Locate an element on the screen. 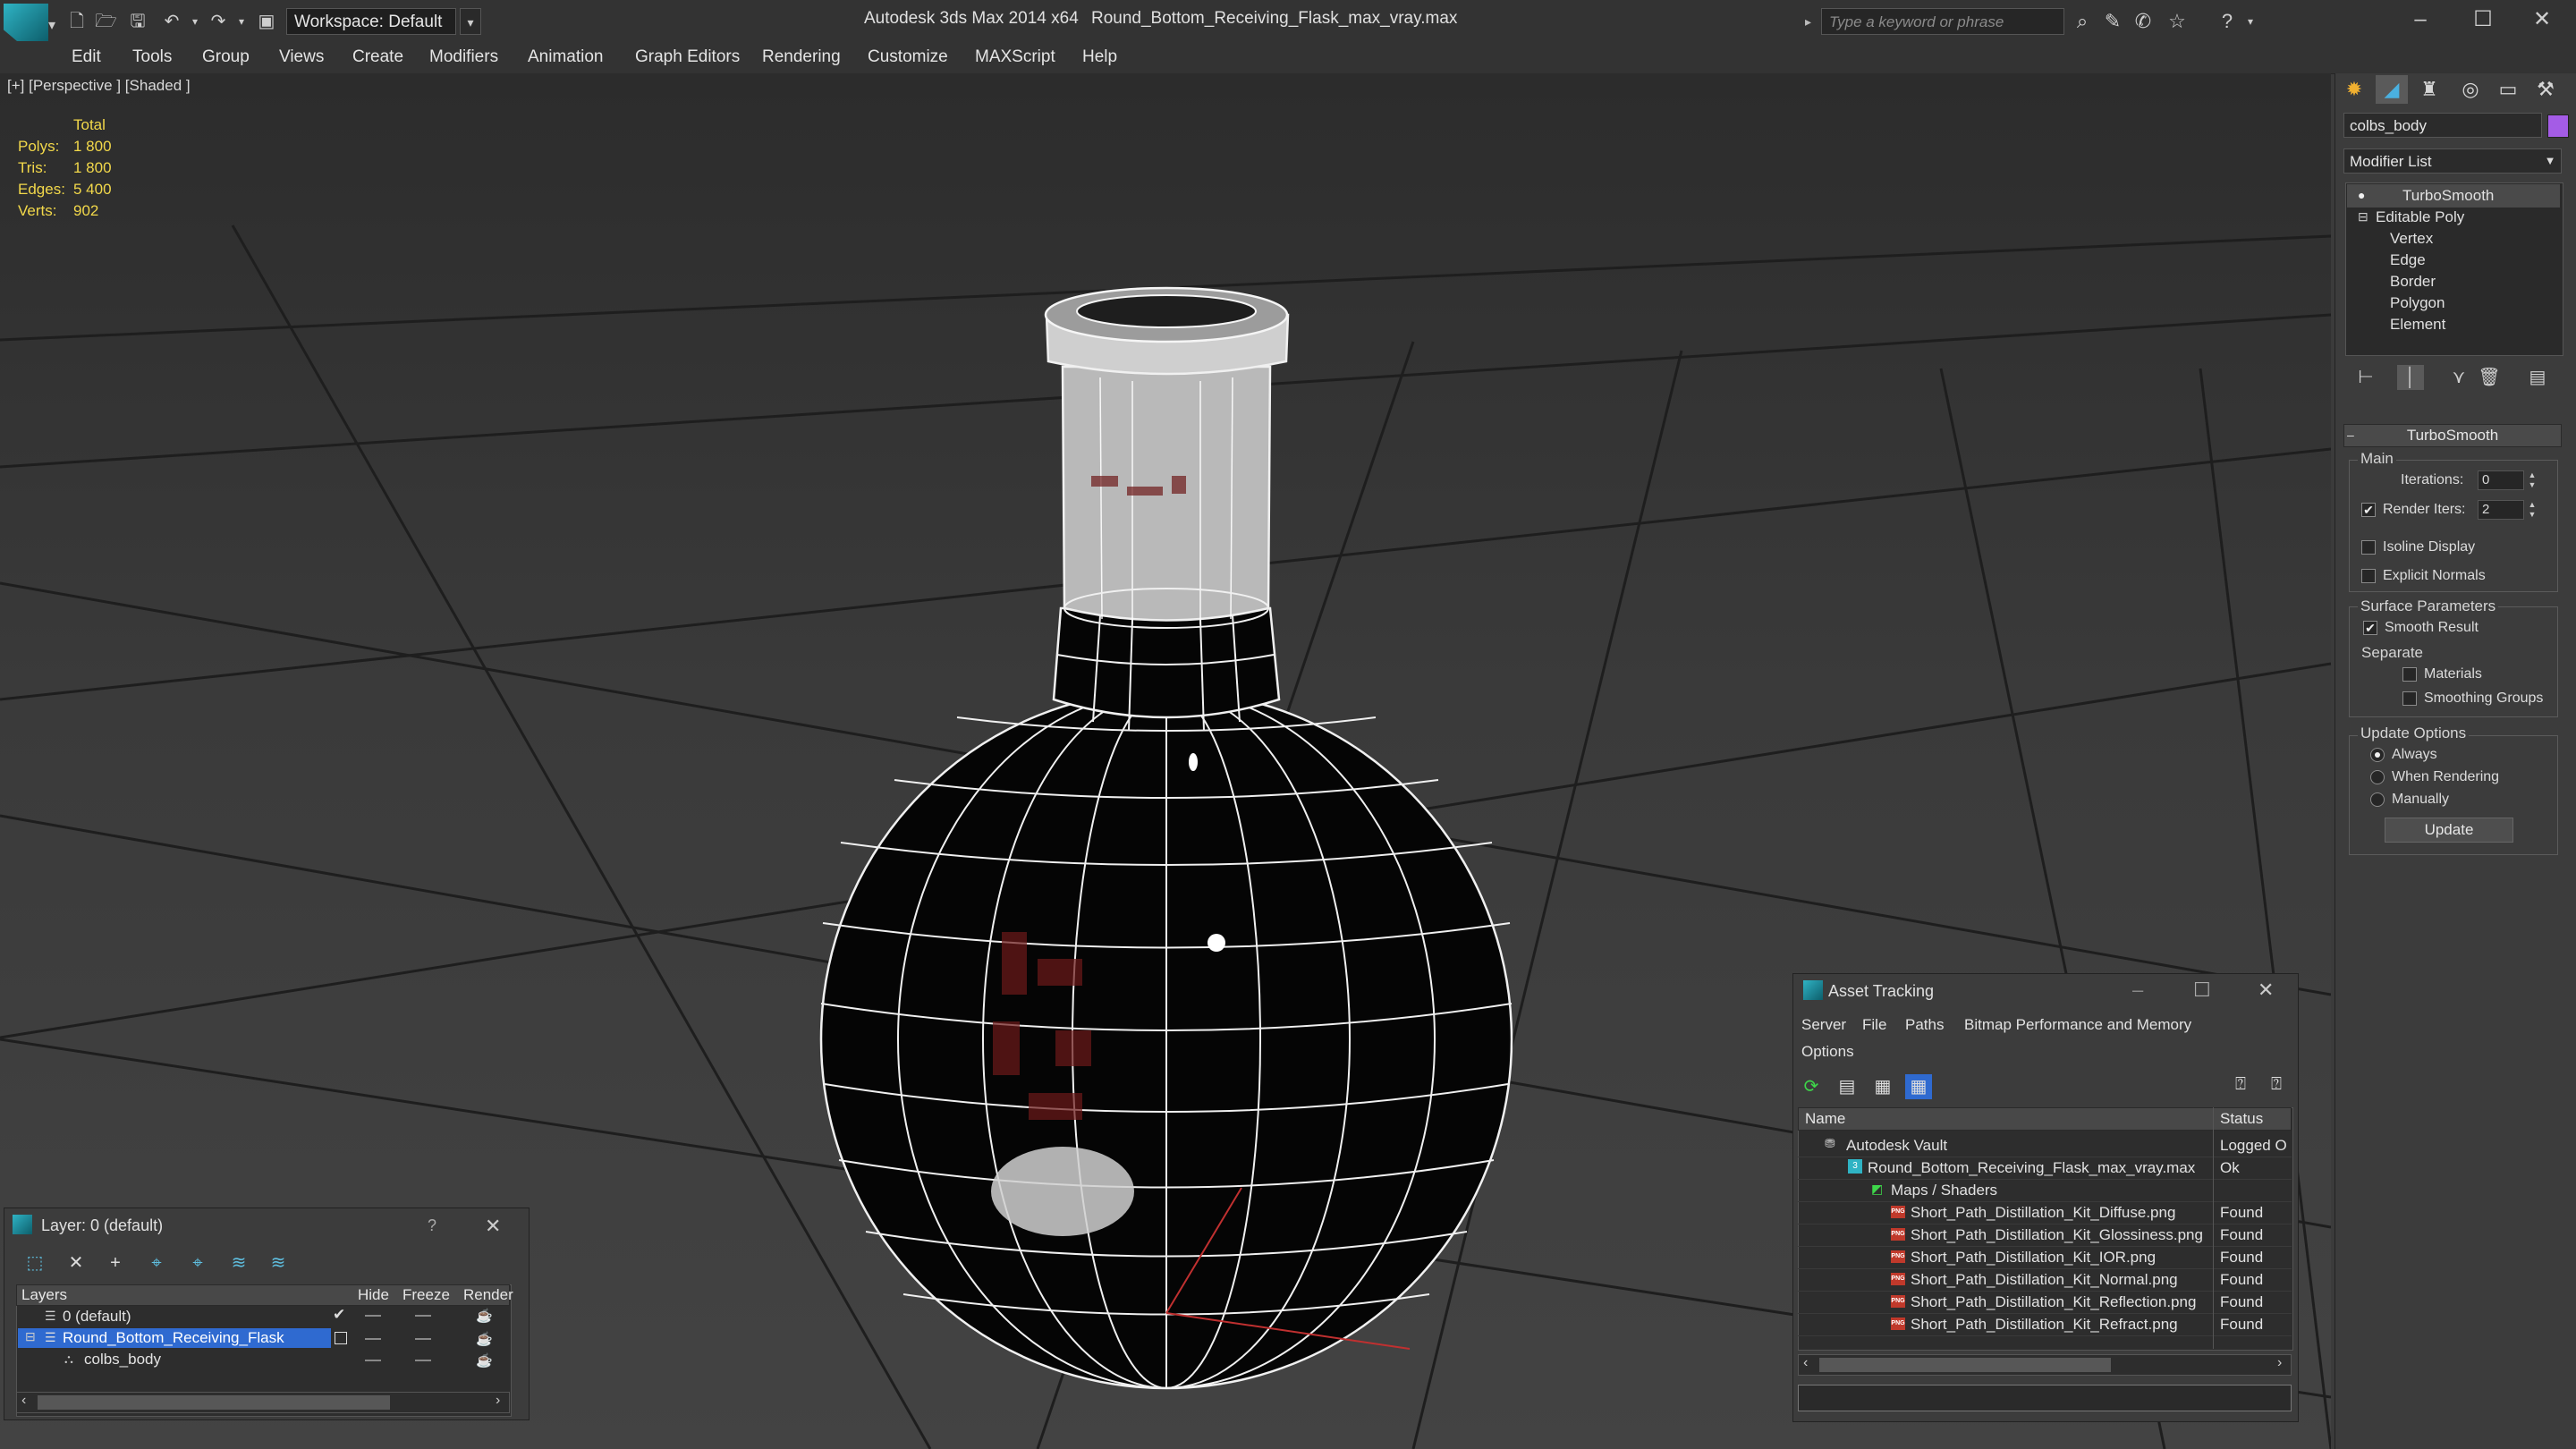  refresh-icon: ⟳ is located at coordinates (1811, 1086).